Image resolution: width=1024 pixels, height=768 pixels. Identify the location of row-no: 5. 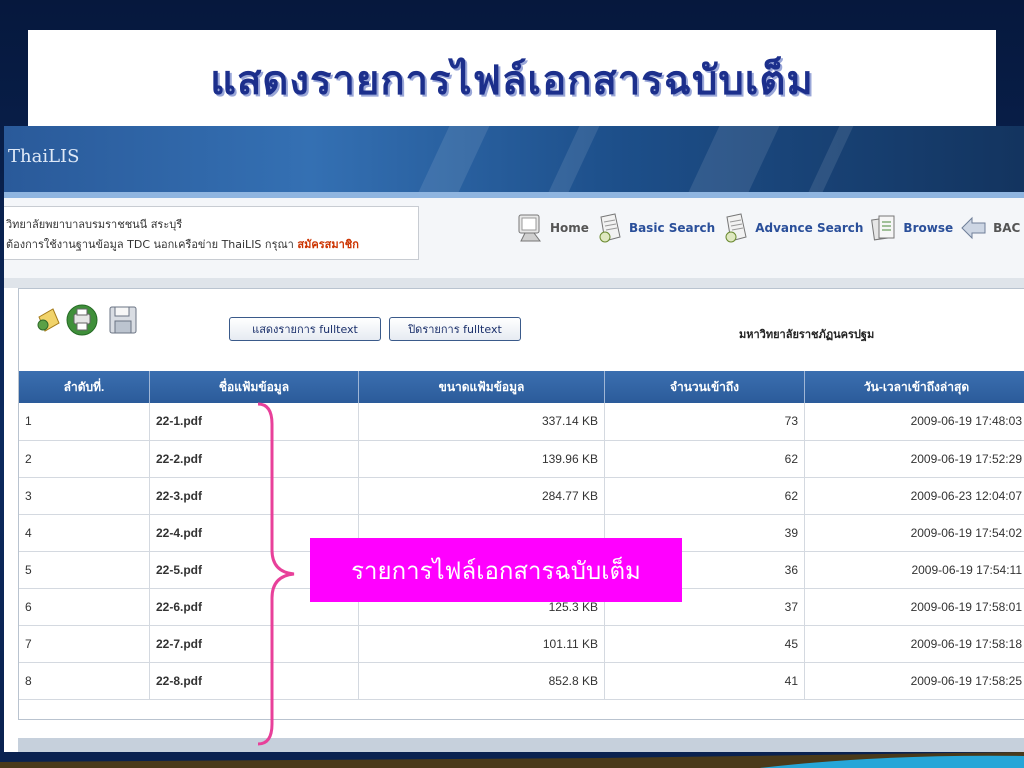
(84, 570).